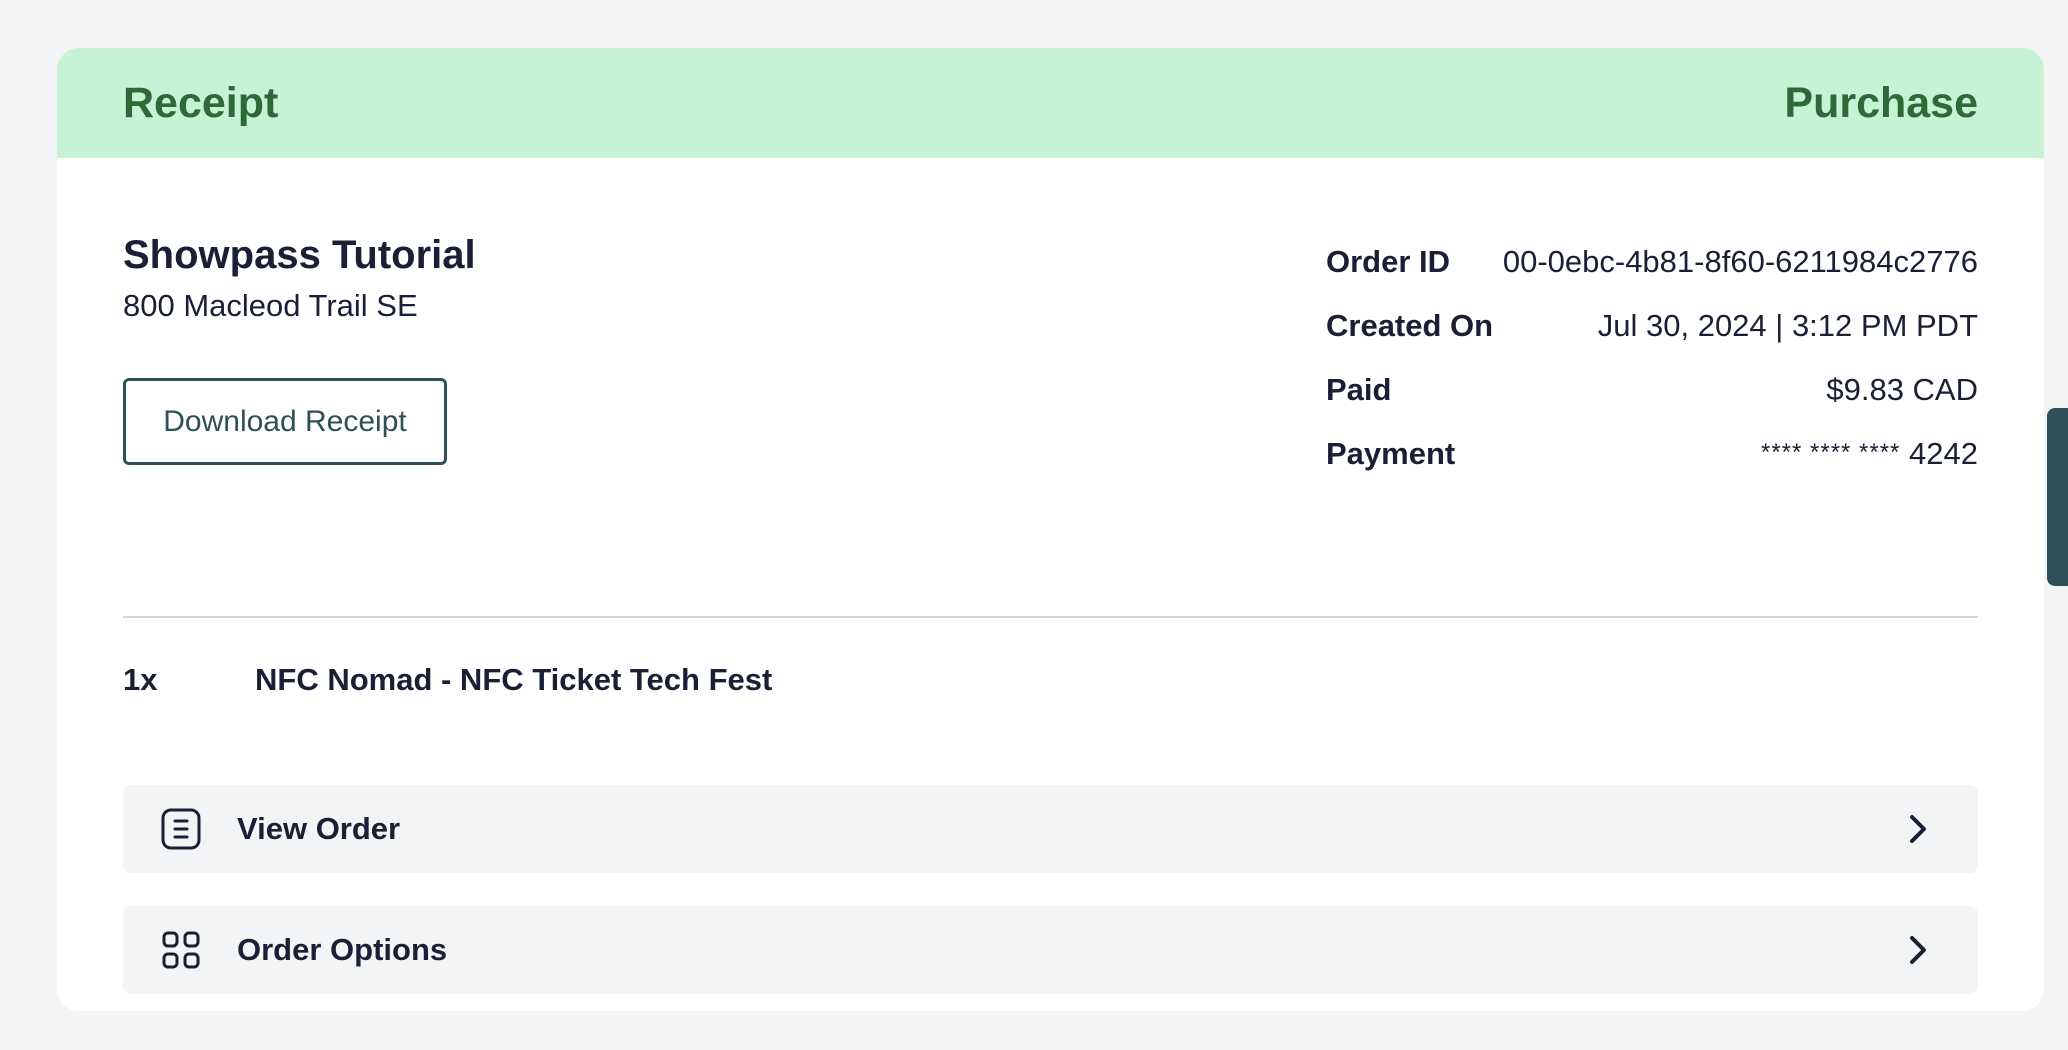 The width and height of the screenshot is (2068, 1050). Describe the element at coordinates (270, 305) in the screenshot. I see `venue-address: 800 Macleod Trail SE` at that location.